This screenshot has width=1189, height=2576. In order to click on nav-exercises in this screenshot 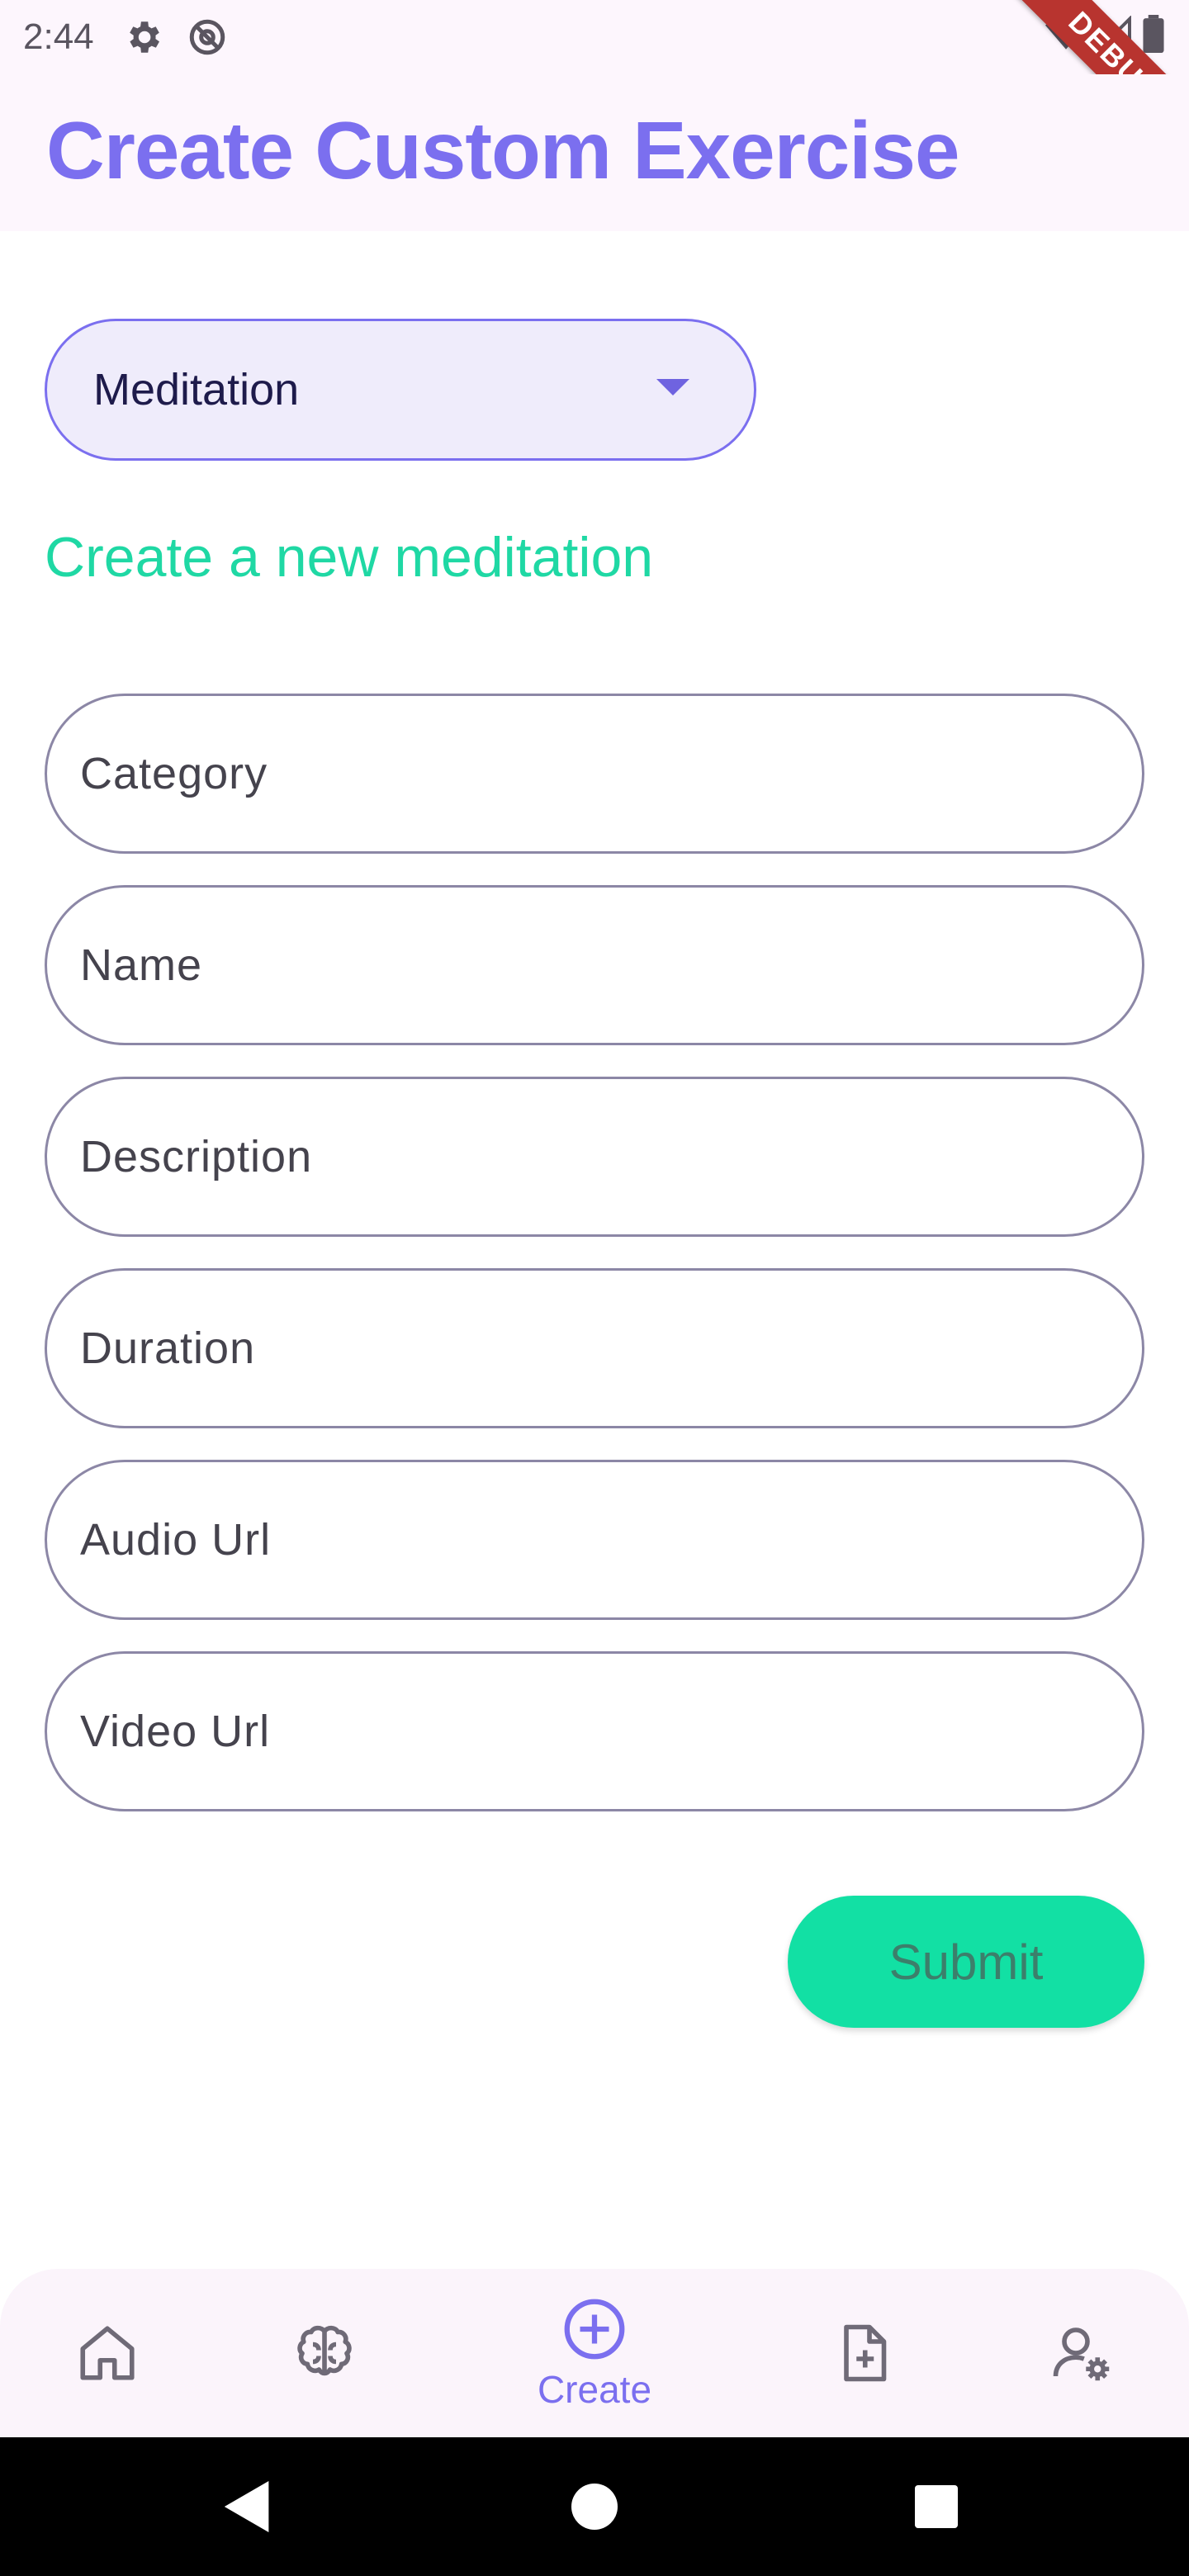, I will do `click(324, 2353)`.